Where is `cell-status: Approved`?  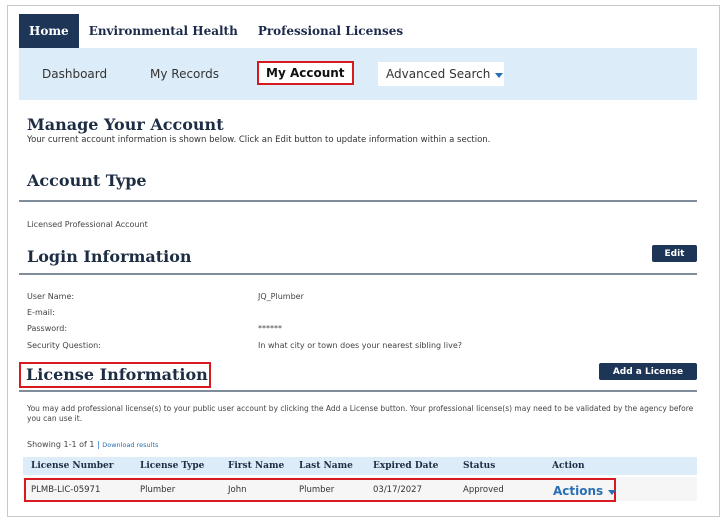
cell-status: Approved is located at coordinates (483, 490).